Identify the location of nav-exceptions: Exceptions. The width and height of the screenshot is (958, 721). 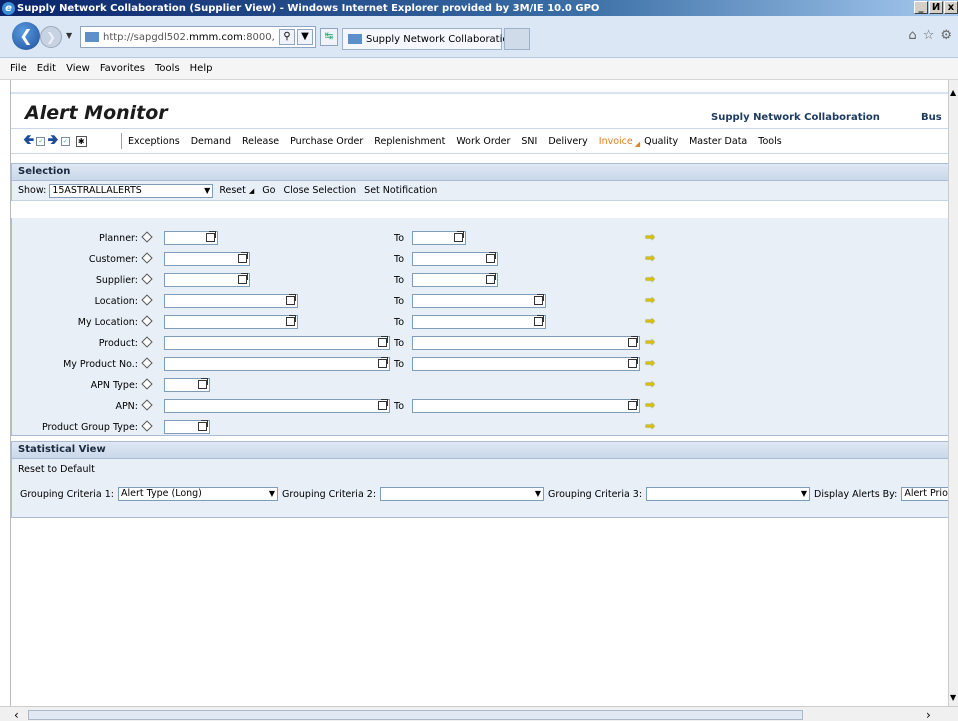
(154, 141).